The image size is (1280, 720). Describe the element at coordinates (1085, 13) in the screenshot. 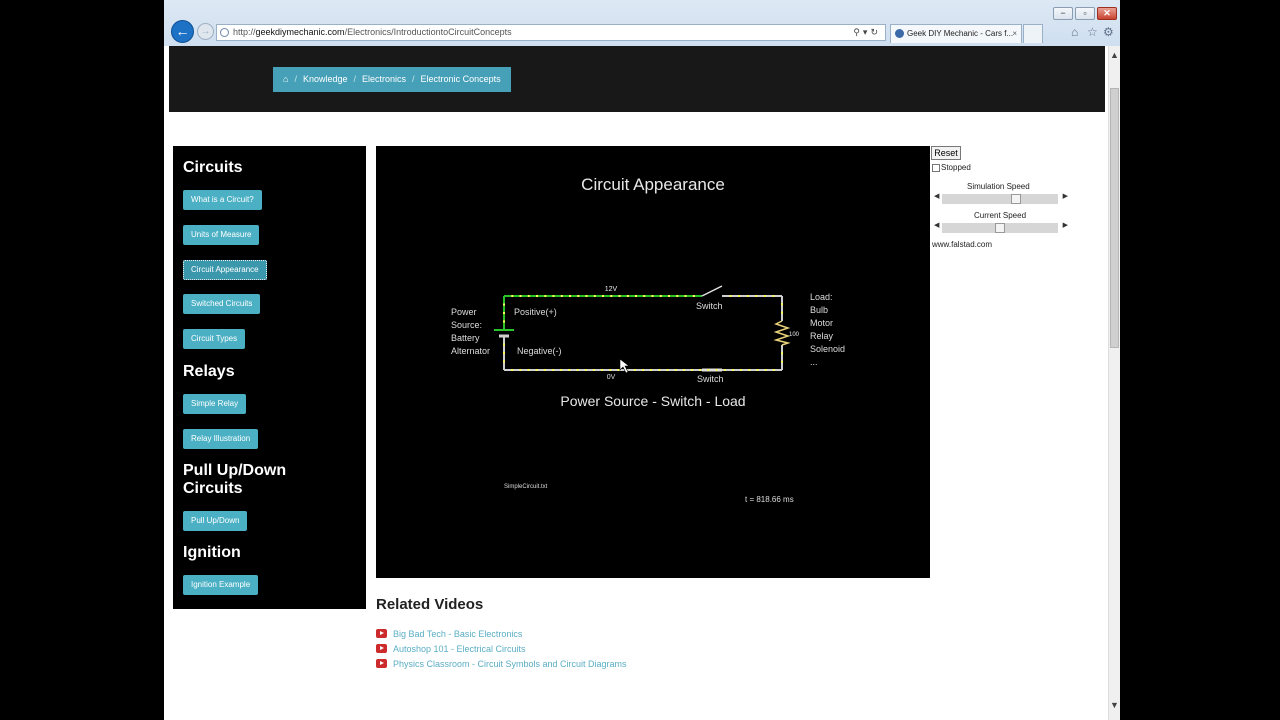

I see `maximize-button: ▫` at that location.